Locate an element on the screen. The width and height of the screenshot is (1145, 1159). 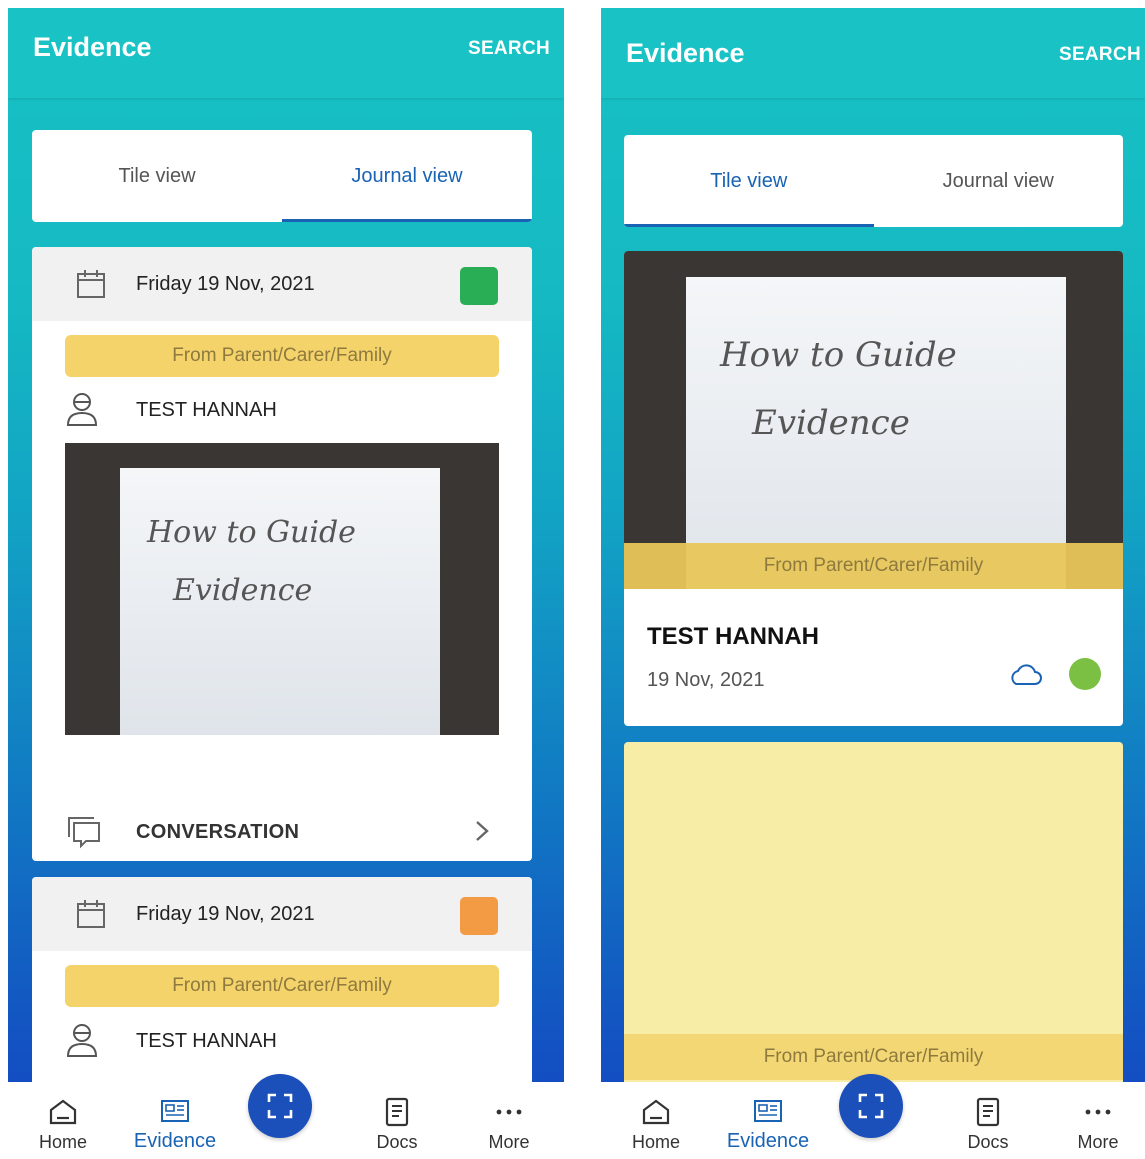
conversation-icon is located at coordinates (84, 833).